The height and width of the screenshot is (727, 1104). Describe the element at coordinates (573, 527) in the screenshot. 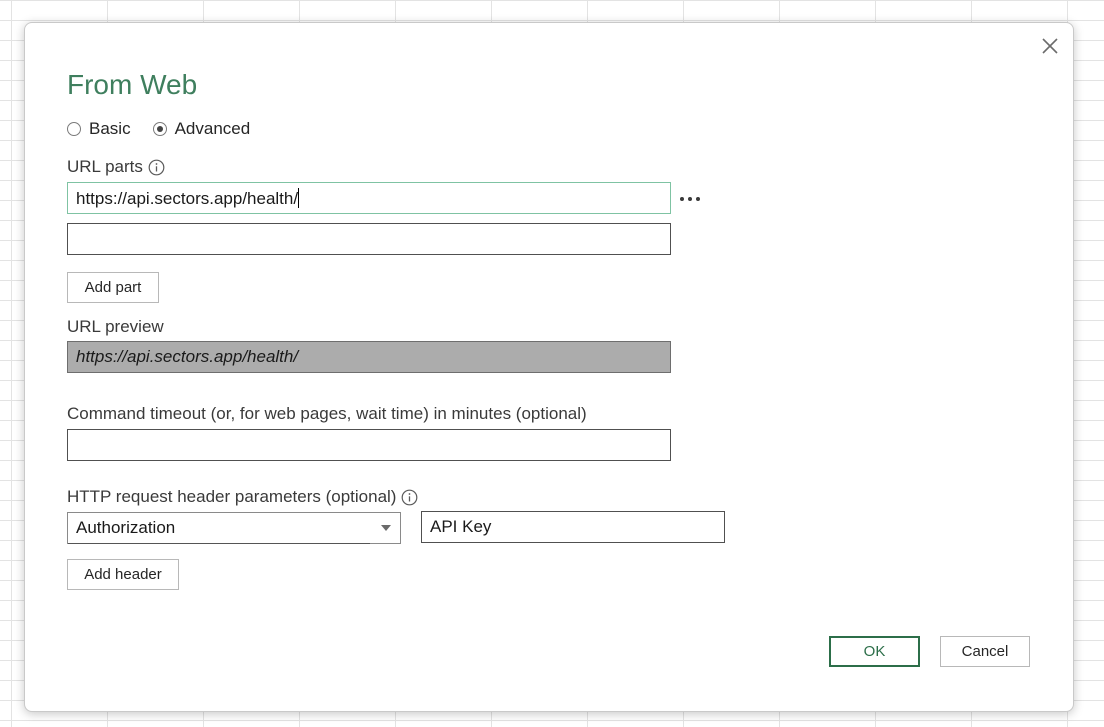

I see `header-value-input: API Key` at that location.